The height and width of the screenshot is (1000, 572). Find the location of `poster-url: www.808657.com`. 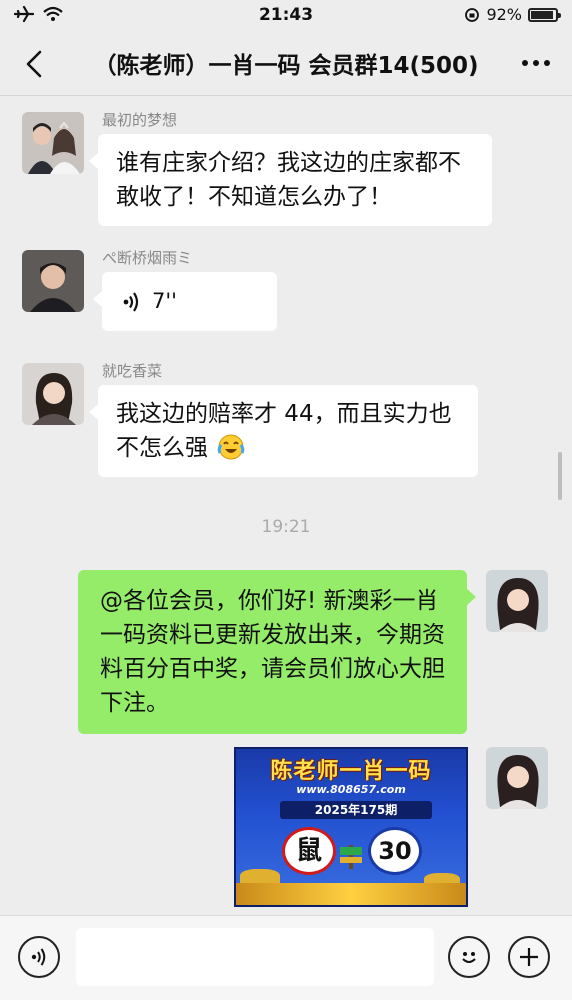

poster-url: www.808657.com is located at coordinates (351, 789).